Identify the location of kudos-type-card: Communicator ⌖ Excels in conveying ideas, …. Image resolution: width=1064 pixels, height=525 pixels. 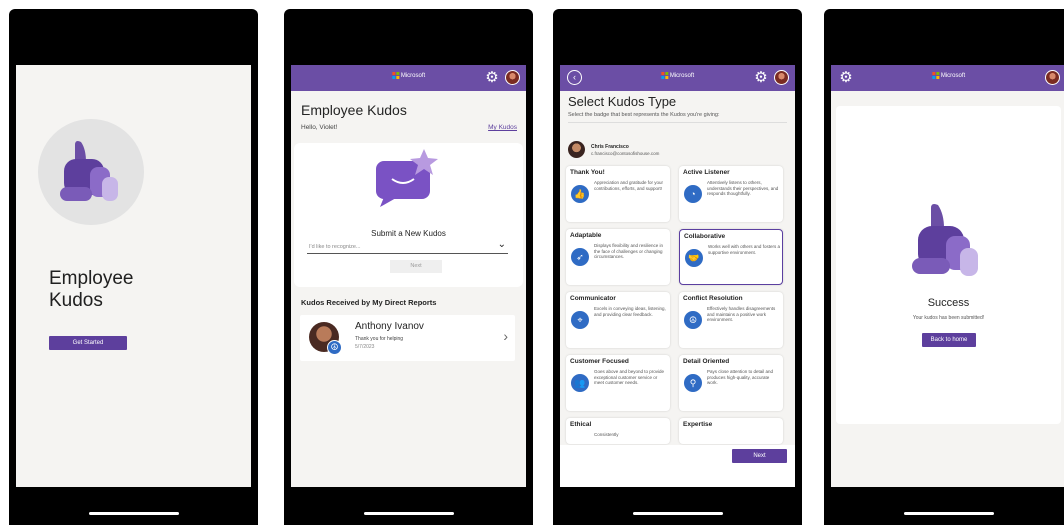
(618, 320).